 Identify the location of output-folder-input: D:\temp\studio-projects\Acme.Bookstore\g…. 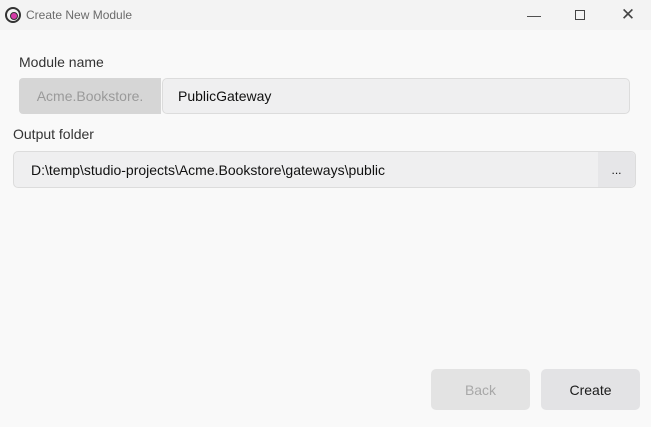
(324, 169).